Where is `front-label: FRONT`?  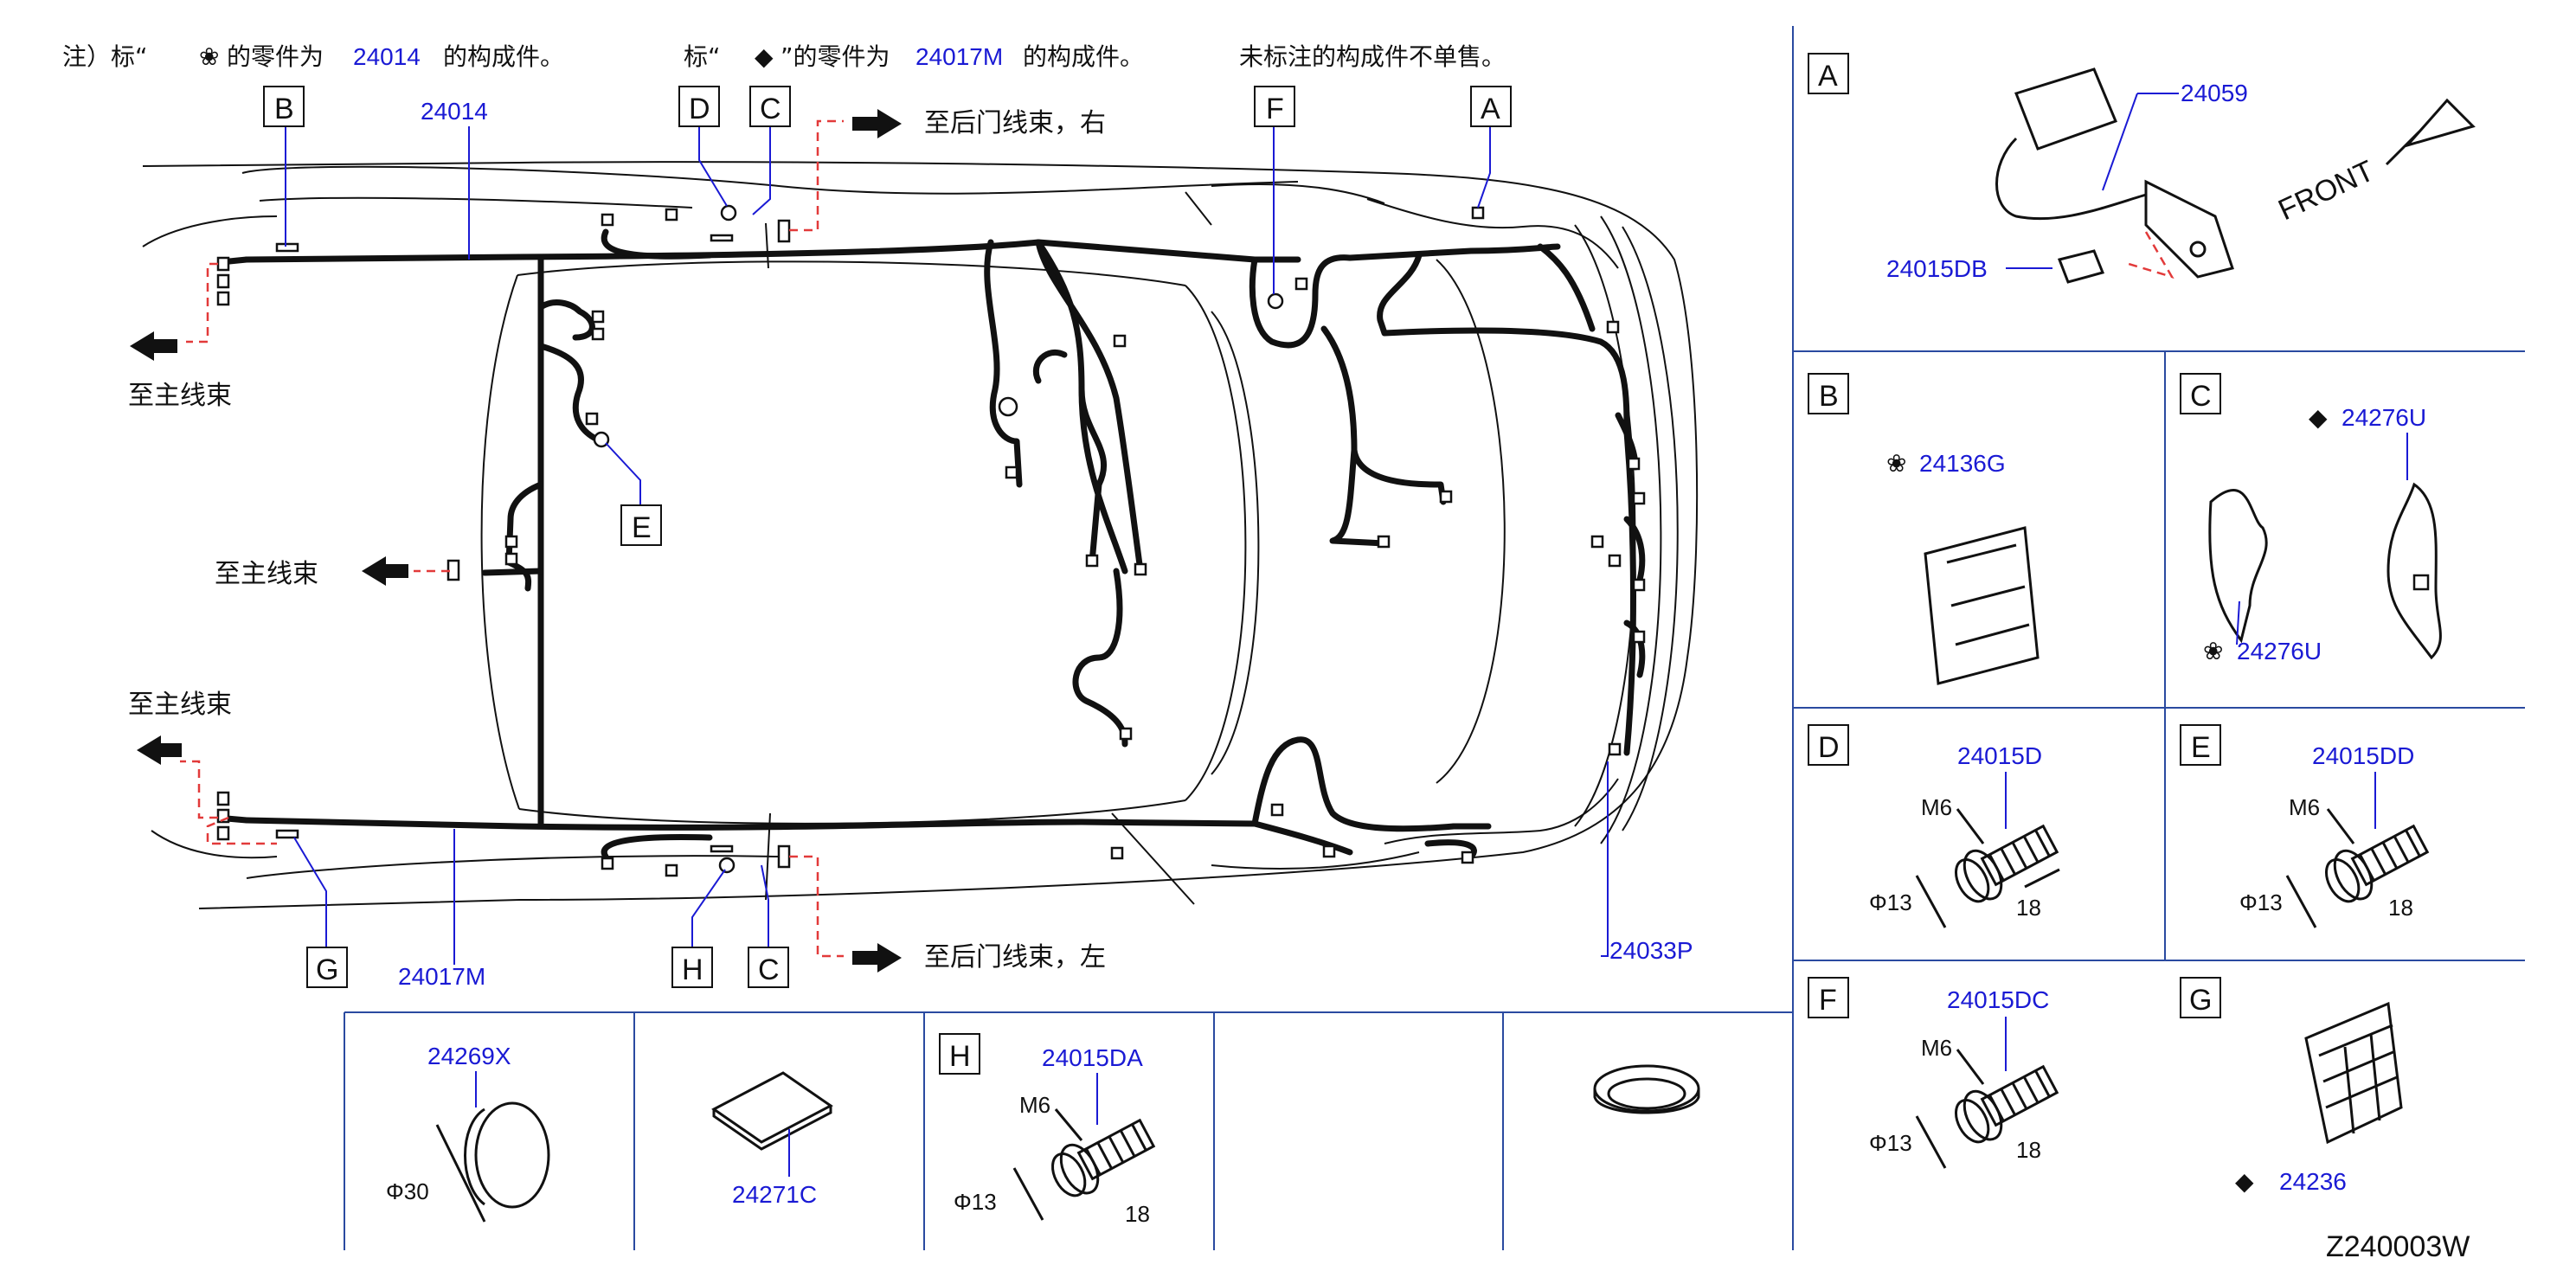
front-label: FRONT is located at coordinates (2326, 190).